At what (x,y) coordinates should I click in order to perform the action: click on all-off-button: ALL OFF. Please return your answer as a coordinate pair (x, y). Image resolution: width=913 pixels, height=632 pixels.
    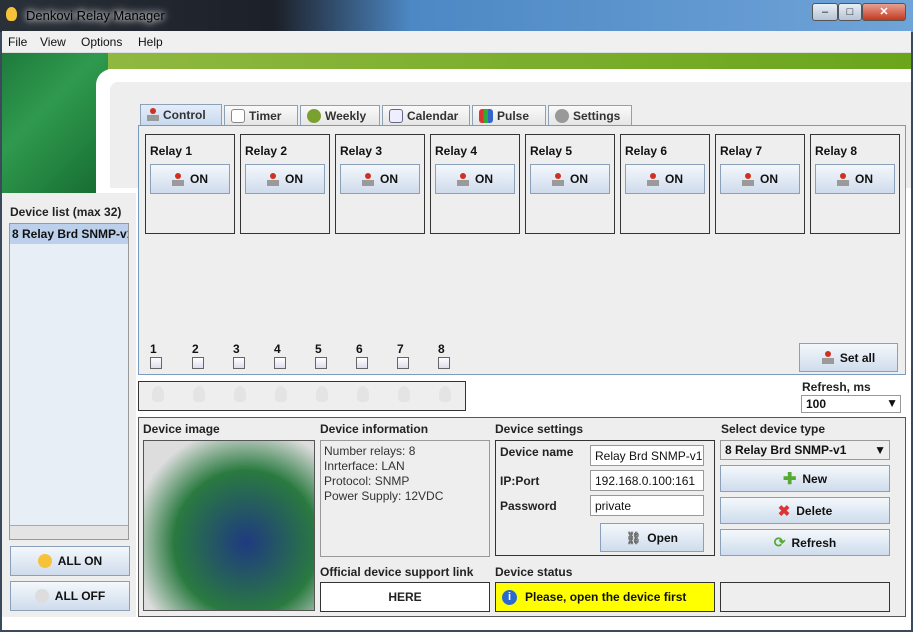
    Looking at the image, I should click on (70, 596).